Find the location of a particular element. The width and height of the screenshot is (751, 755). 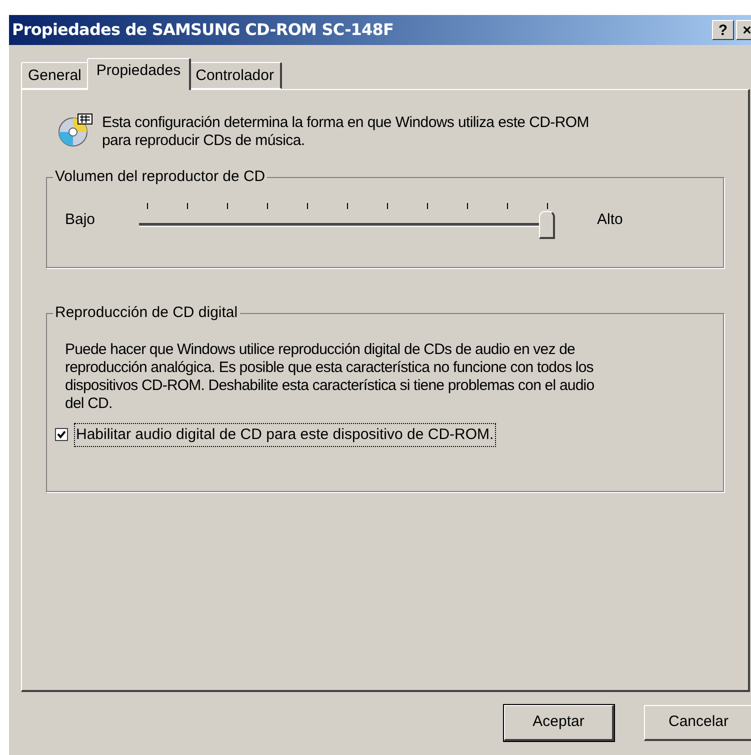

checkbox-label: Habilitar audio digital de CD para este dispositivo de CD-ROM. is located at coordinates (285, 434).